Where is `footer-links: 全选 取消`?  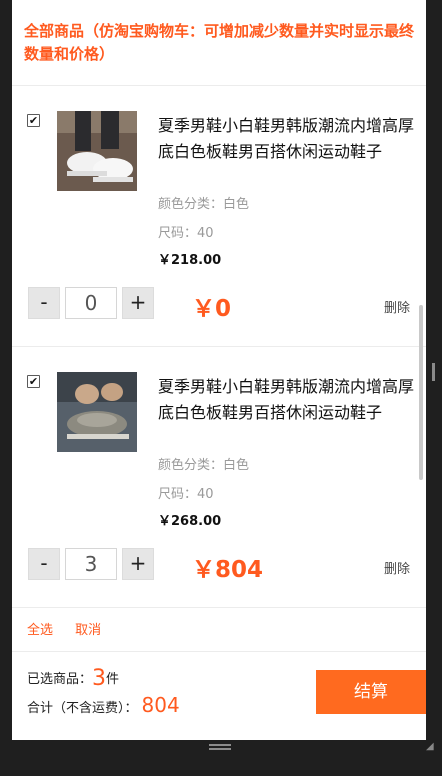
footer-links: 全选 取消 is located at coordinates (73, 628).